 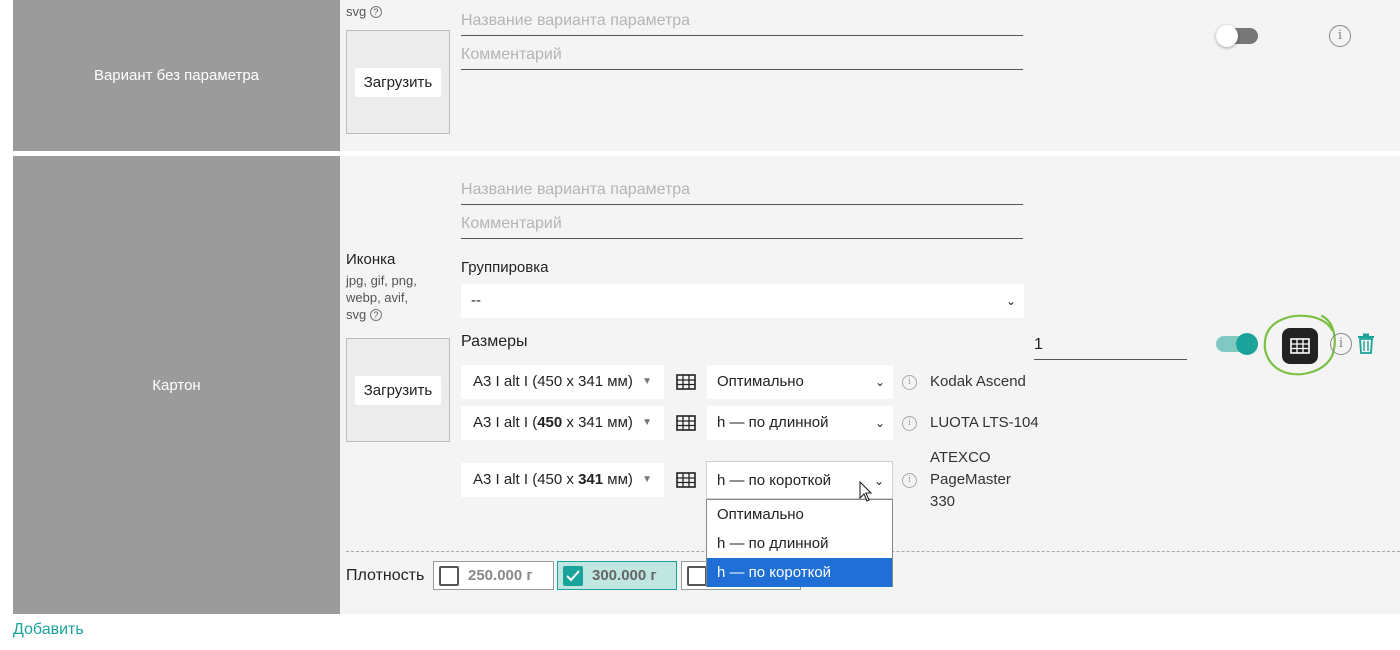 I want to click on density-option-checked: 300.000 г, so click(x=617, y=575).